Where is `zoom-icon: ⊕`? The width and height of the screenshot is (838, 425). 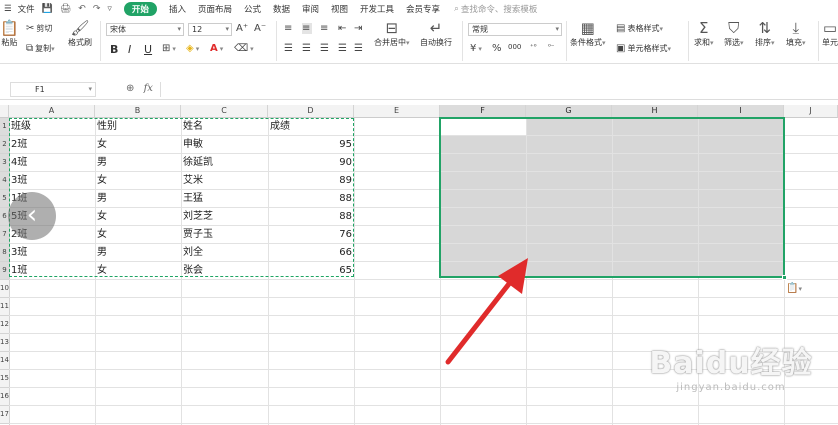 zoom-icon: ⊕ is located at coordinates (130, 88).